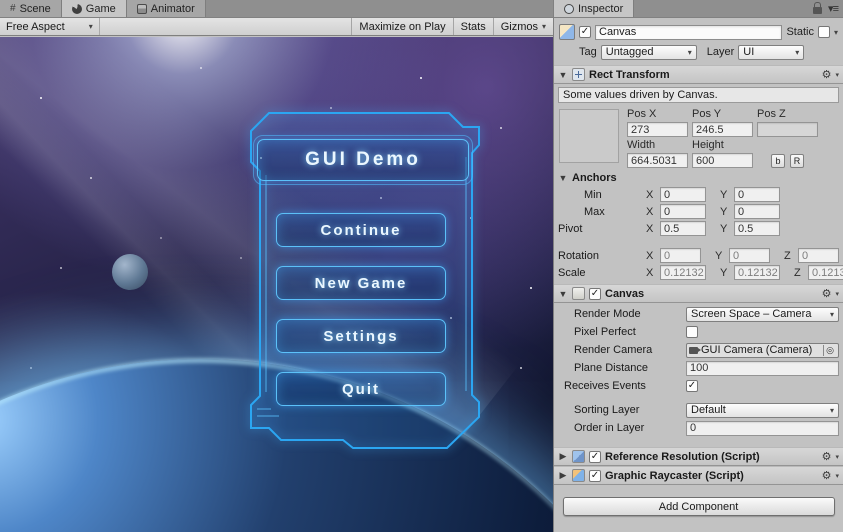 The image size is (843, 532). I want to click on receives-events-label: Receives Events, so click(605, 386).